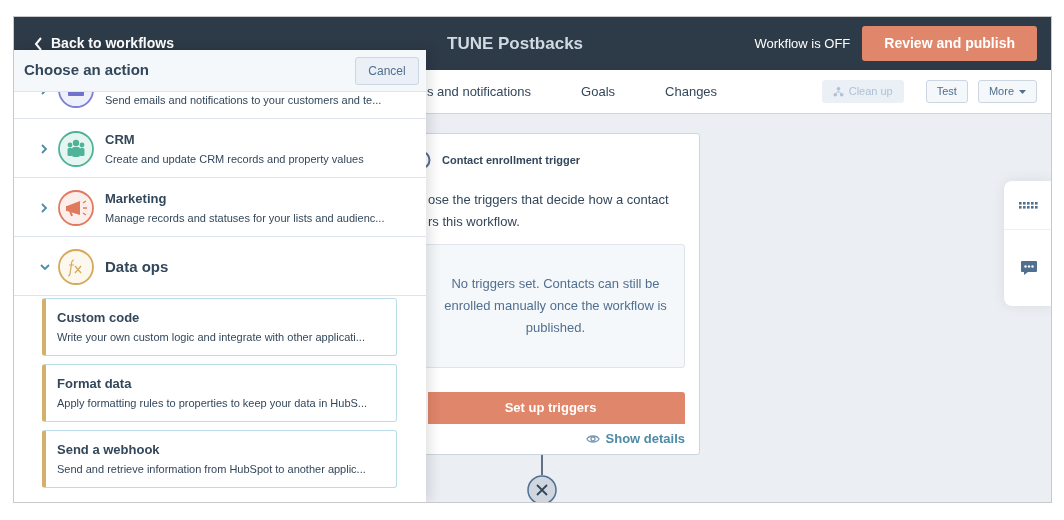 This screenshot has height=520, width=1064. Describe the element at coordinates (511, 160) in the screenshot. I see `card-title: Contact enrollment trigger` at that location.